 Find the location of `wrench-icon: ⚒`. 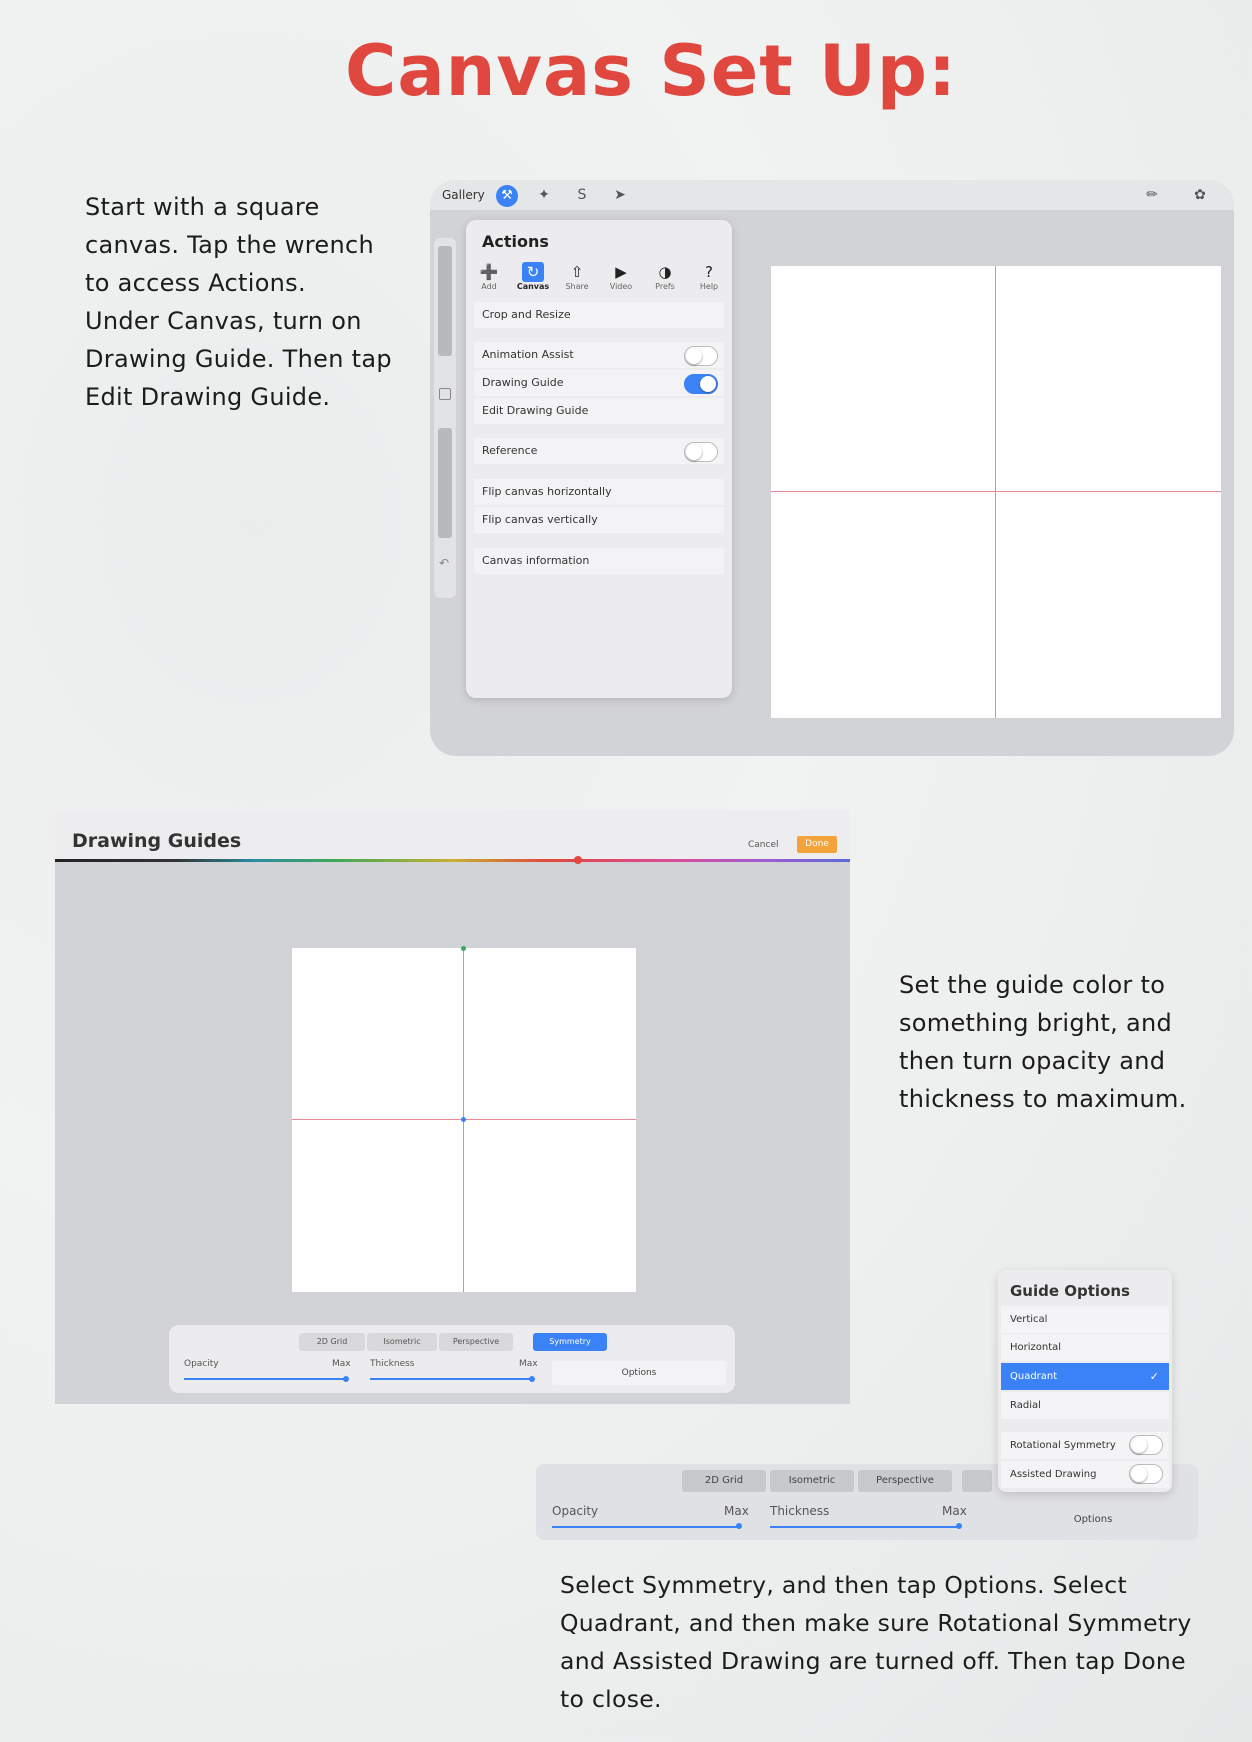

wrench-icon: ⚒ is located at coordinates (507, 196).